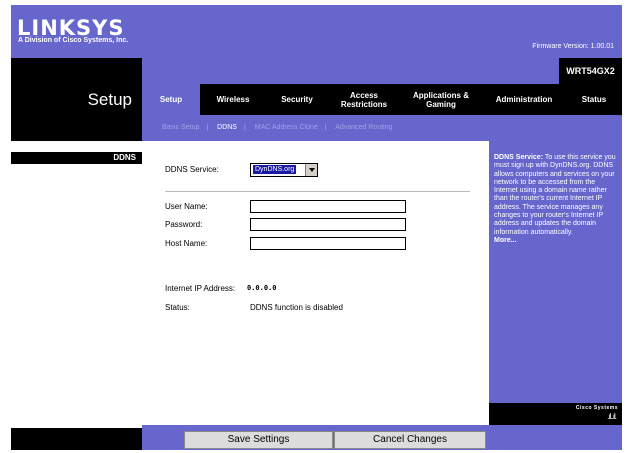 This screenshot has width=635, height=453. What do you see at coordinates (184, 224) in the screenshot?
I see `password-label: Password:` at bounding box center [184, 224].